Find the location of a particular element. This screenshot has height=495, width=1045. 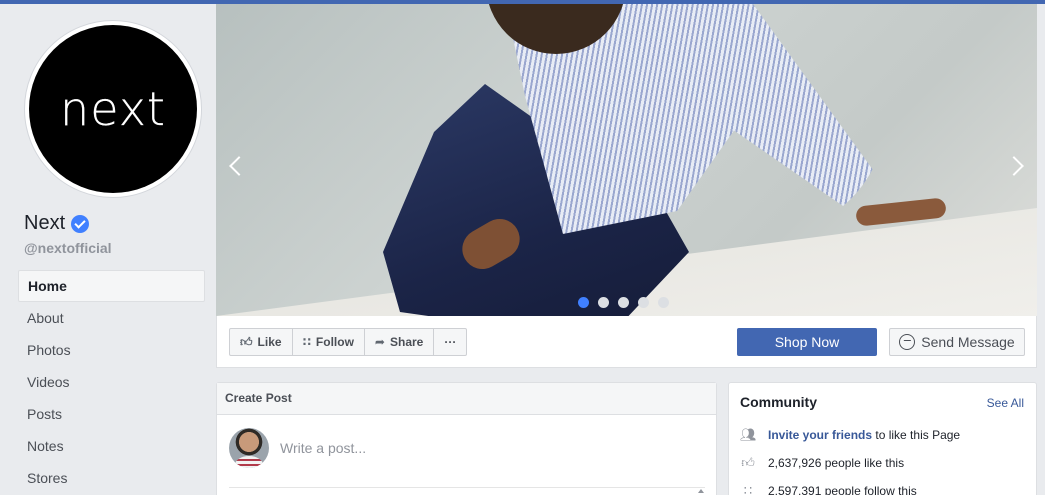

nav-item-about: About is located at coordinates (111, 318).